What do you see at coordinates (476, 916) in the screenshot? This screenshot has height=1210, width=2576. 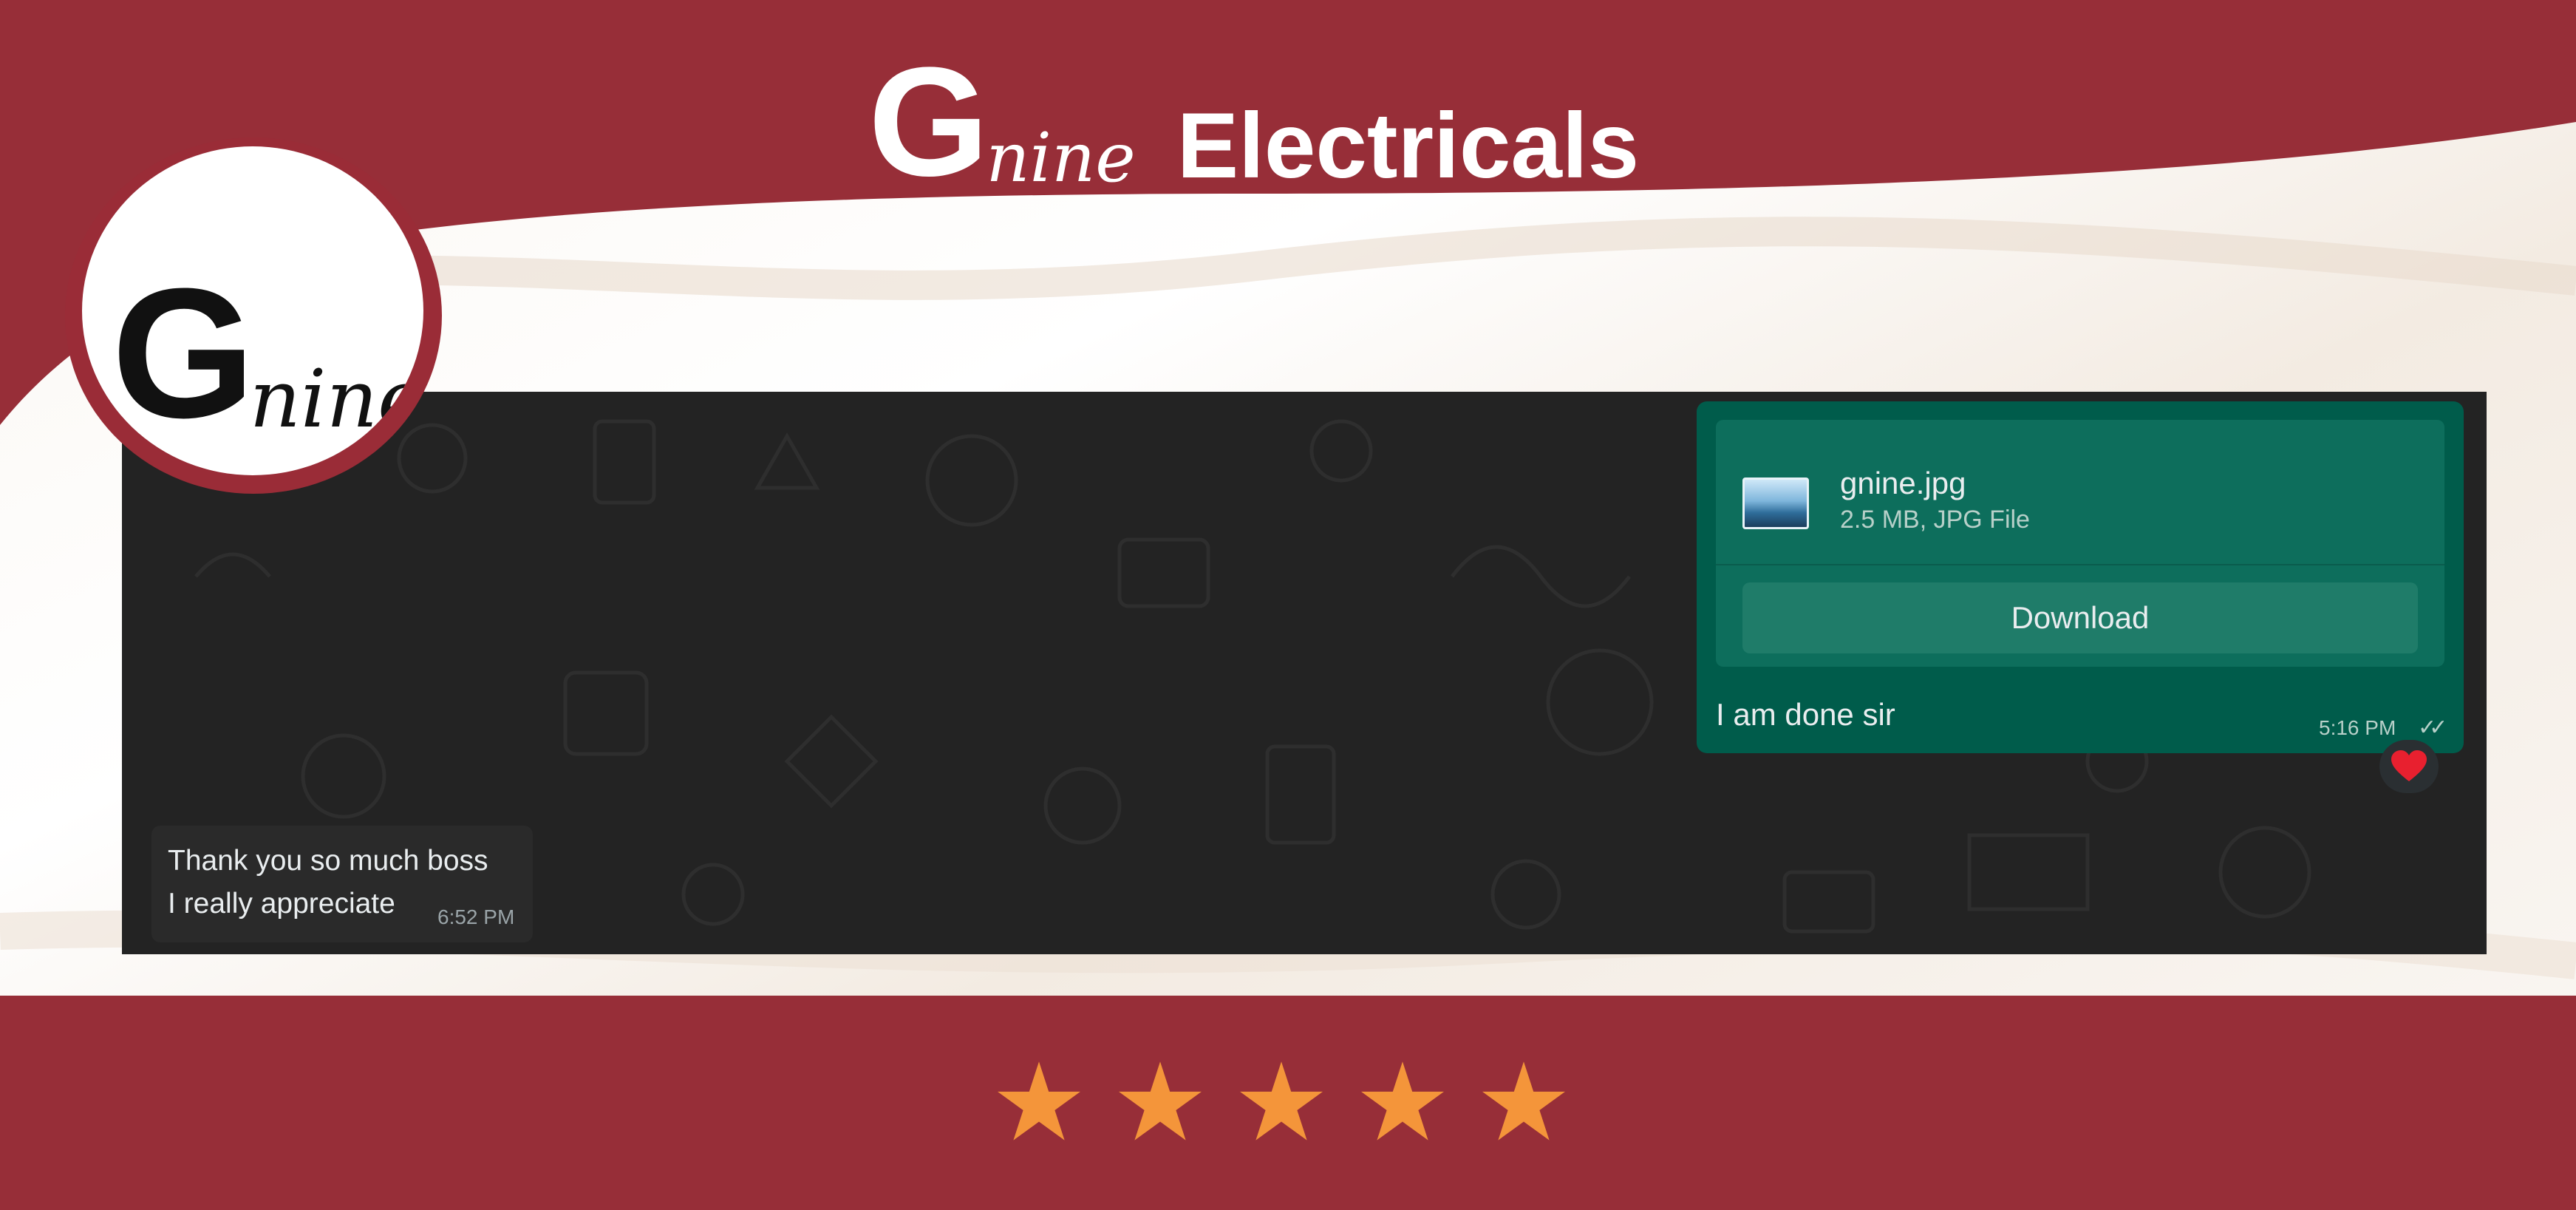 I see `incoming-message-time: 6:52 PM` at bounding box center [476, 916].